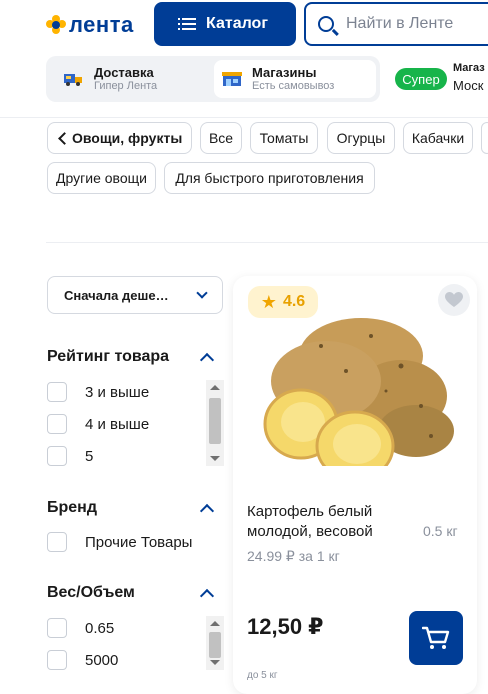 This screenshot has width=488, height=694. Describe the element at coordinates (284, 72) in the screenshot. I see `tab-stores-title: Магазины` at that location.